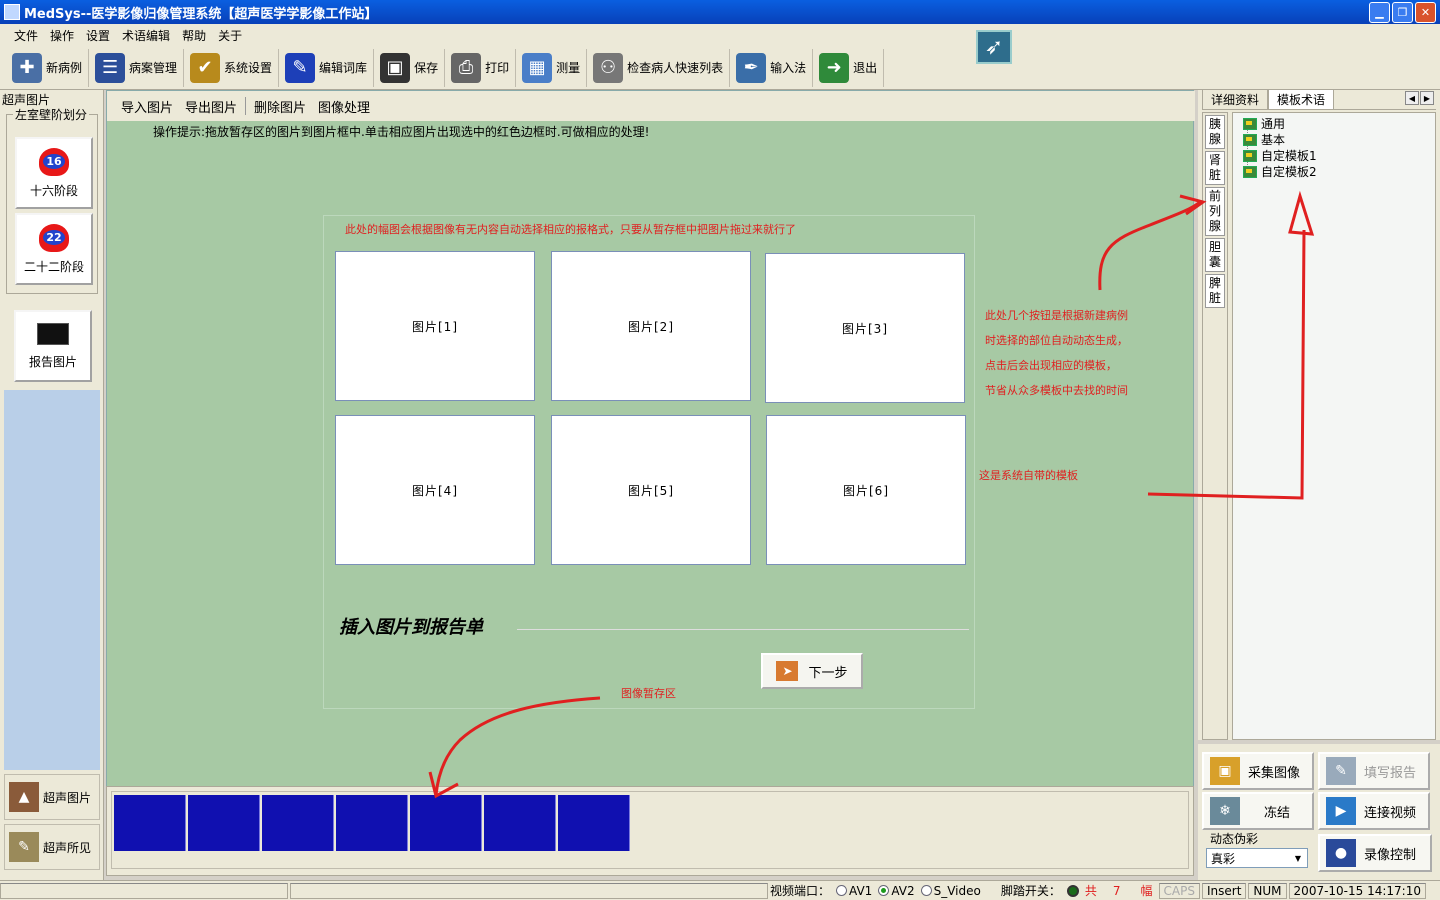 This screenshot has width=1440, height=900. Describe the element at coordinates (1298, 858) in the screenshot. I see `chevron-down-icon: ▼` at that location.